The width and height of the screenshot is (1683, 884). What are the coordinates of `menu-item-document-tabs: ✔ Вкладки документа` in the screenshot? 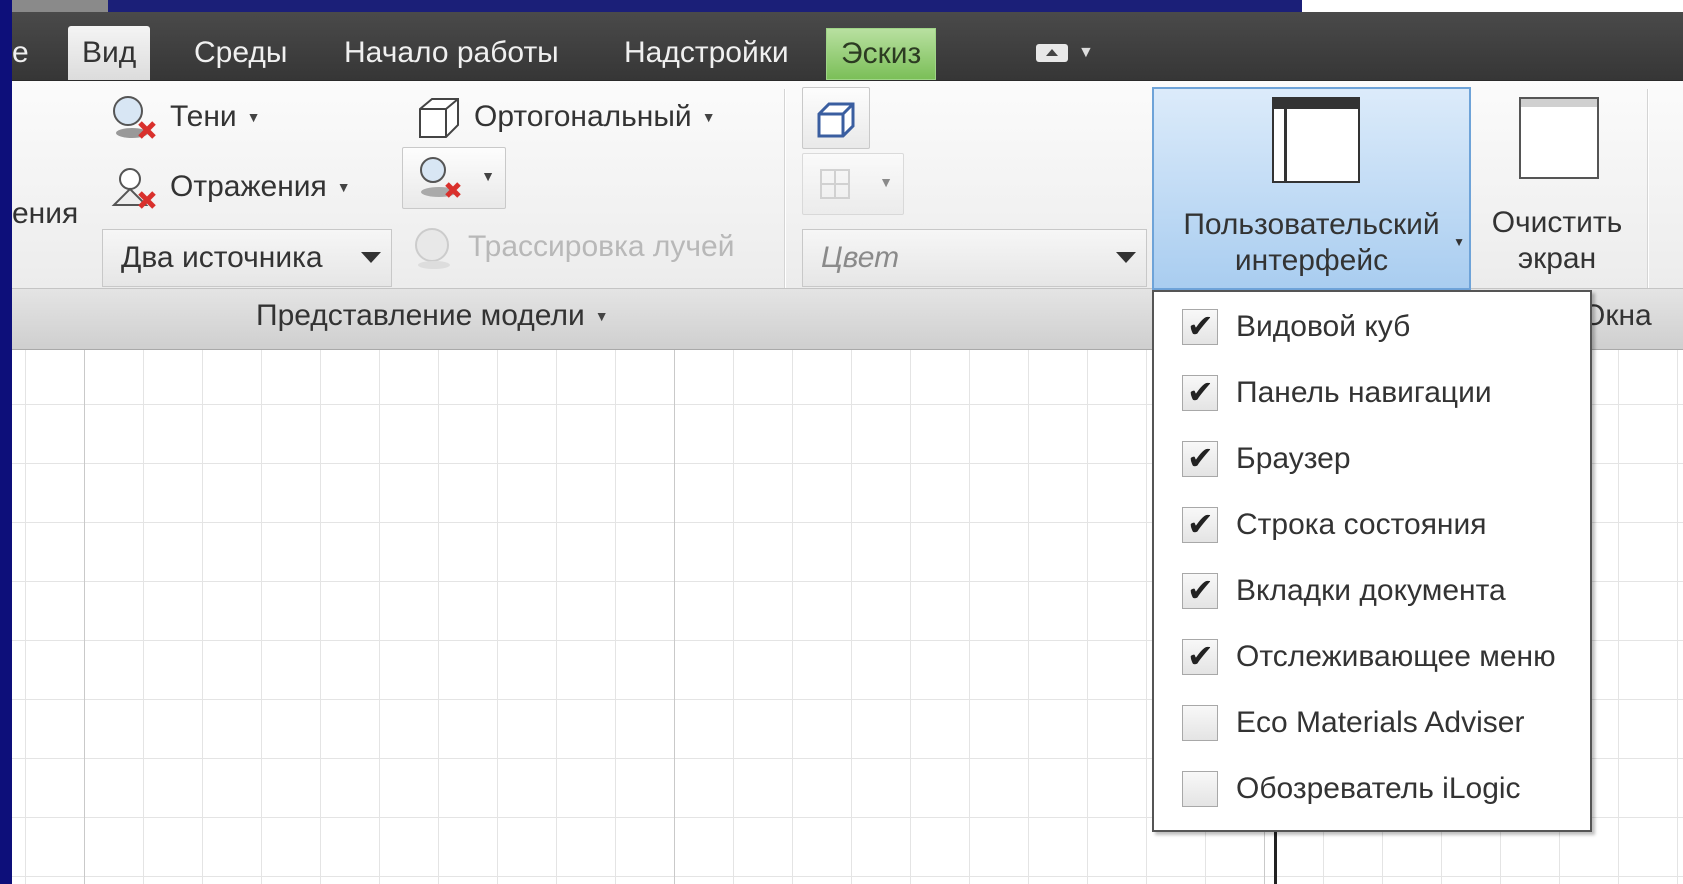 It's located at (1372, 591).